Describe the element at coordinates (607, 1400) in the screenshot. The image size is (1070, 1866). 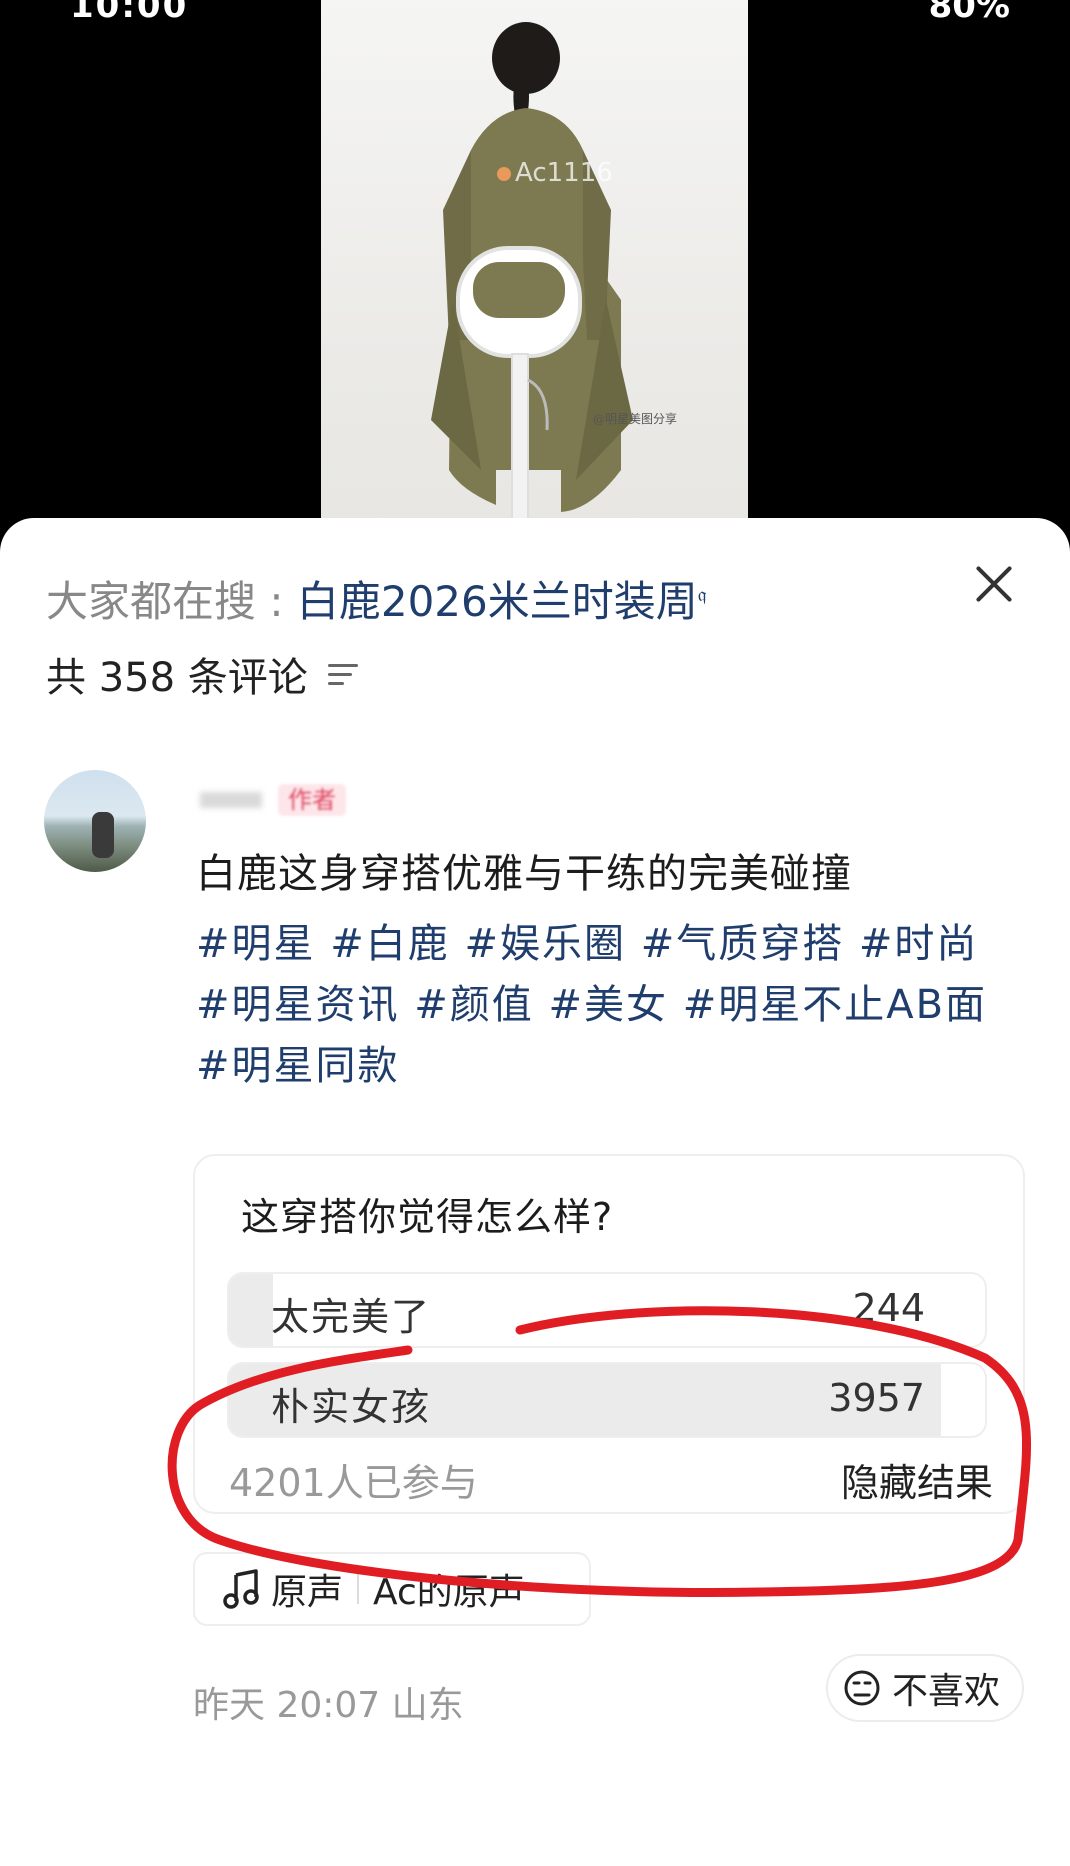
I see `poll-option-2: 朴实女孩 3957` at that location.